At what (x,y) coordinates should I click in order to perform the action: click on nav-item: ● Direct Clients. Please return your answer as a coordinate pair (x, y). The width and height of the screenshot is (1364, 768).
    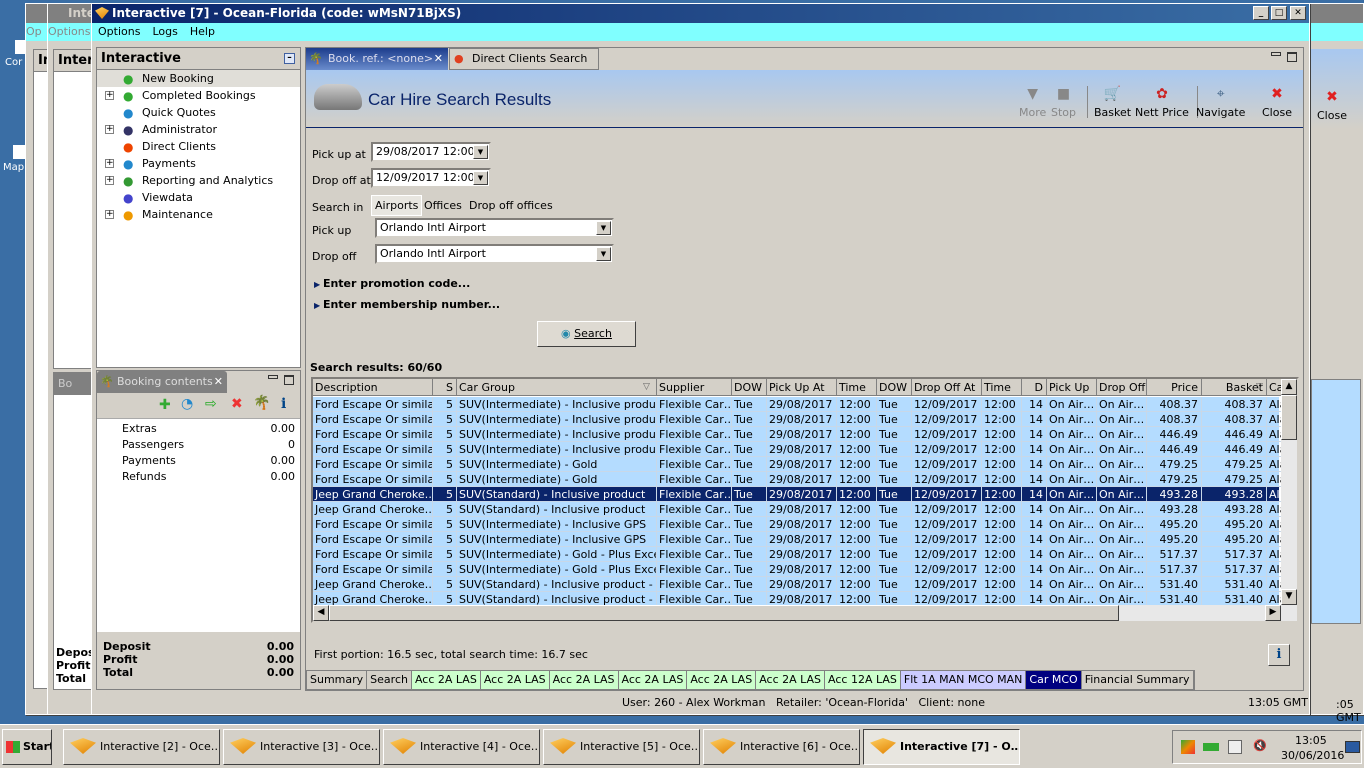
    Looking at the image, I should click on (198, 146).